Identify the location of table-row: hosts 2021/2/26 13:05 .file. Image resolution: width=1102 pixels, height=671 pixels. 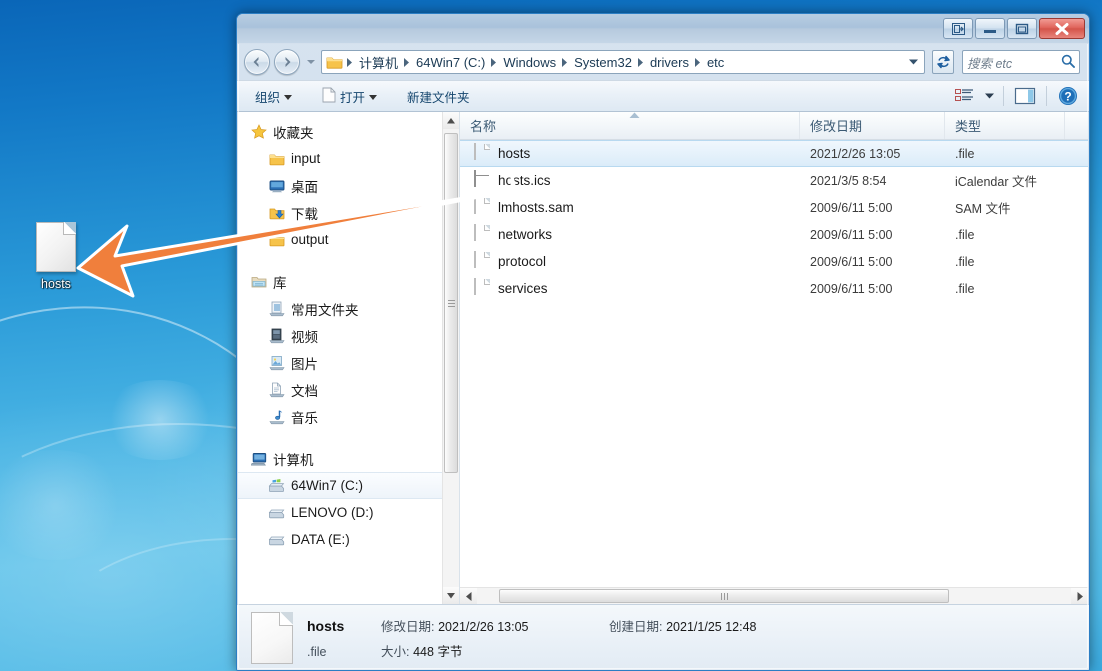
(774, 153).